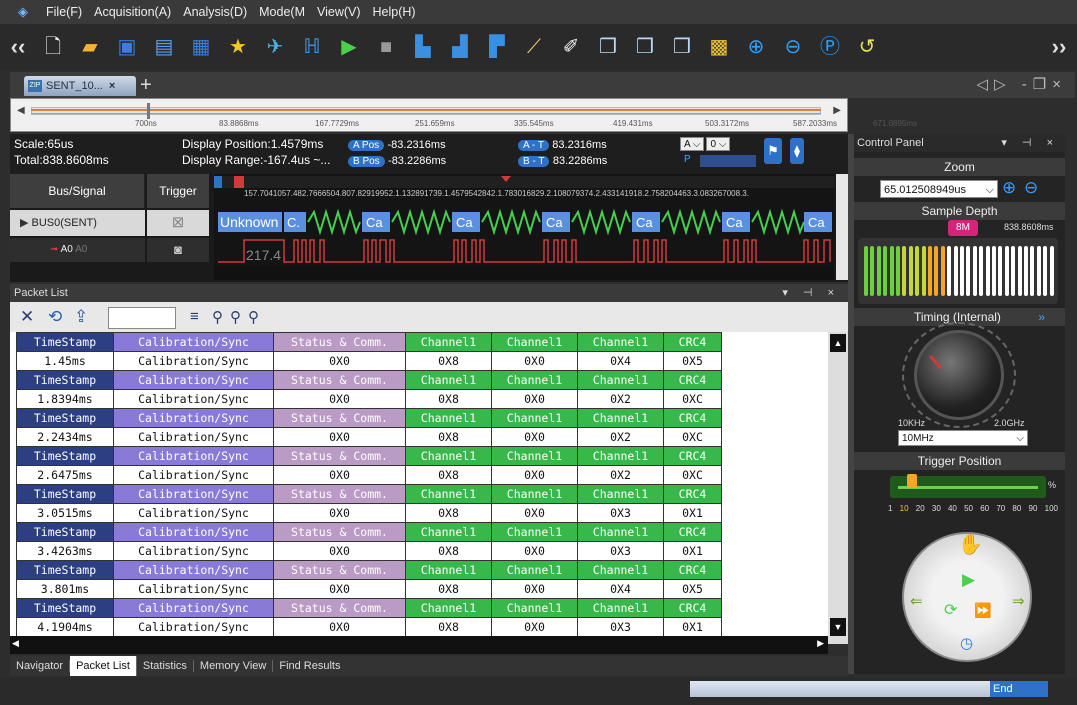 The image size is (1077, 705). What do you see at coordinates (132, 12) in the screenshot?
I see `menu-acquisition: Acquisition(A)` at bounding box center [132, 12].